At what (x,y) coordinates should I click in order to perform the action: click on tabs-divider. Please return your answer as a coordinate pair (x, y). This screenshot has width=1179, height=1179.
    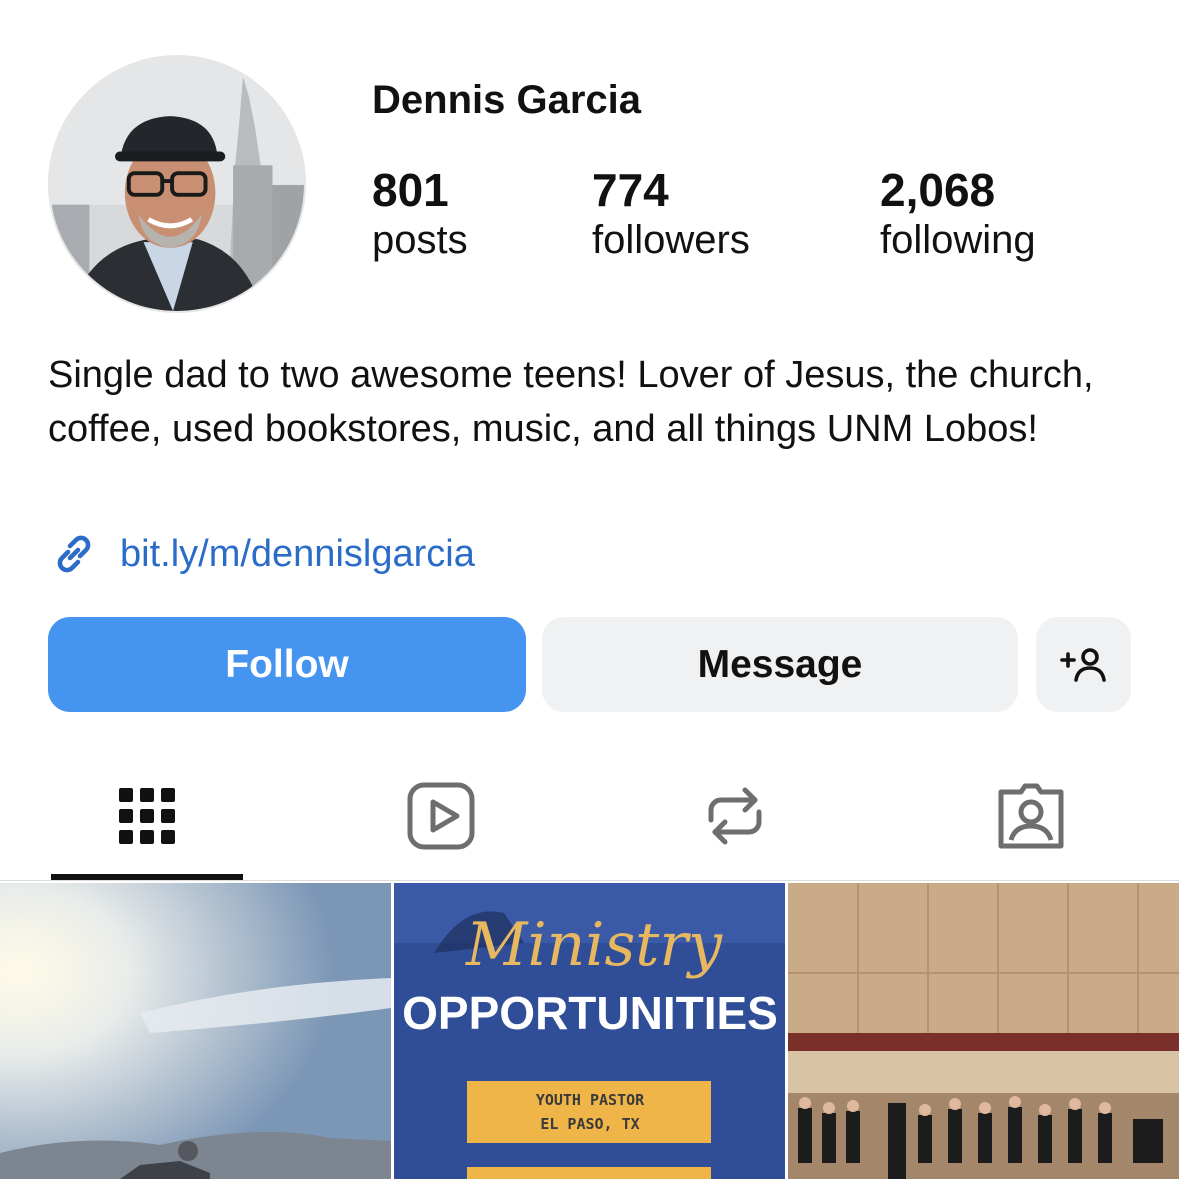
    Looking at the image, I should click on (589, 880).